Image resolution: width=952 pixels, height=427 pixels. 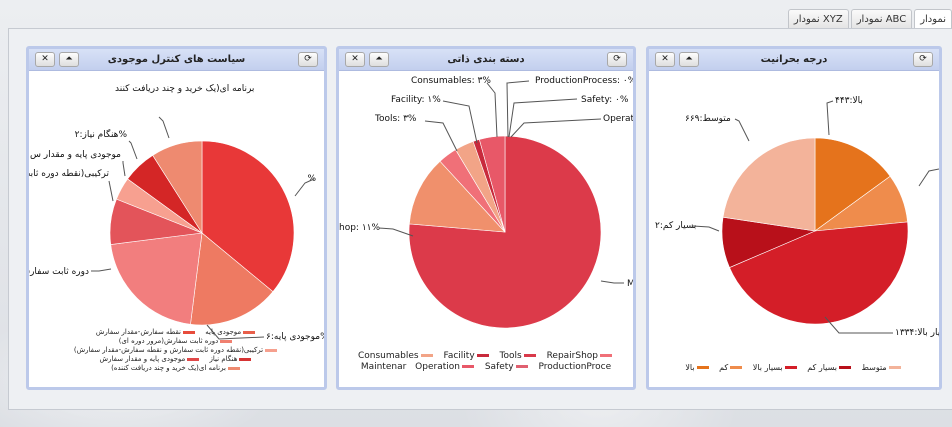 What do you see at coordinates (731, 367) in the screenshot?
I see `legend-item: کم` at bounding box center [731, 367].